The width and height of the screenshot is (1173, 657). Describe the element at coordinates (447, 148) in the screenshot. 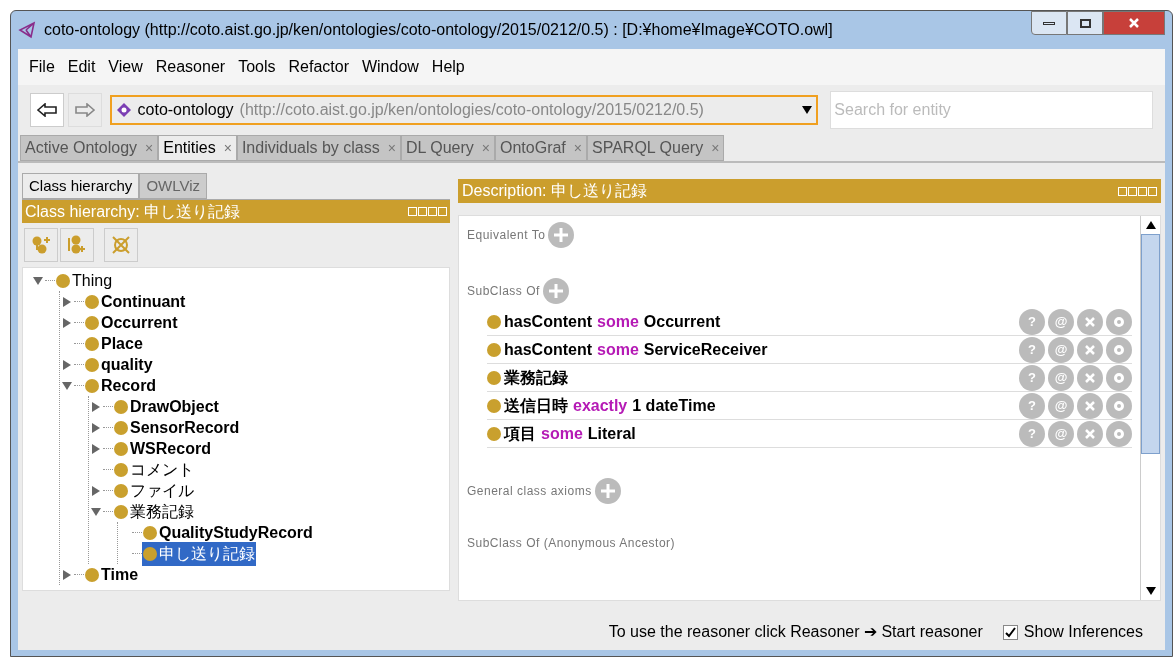

I see `tab: DL Query ×` at that location.